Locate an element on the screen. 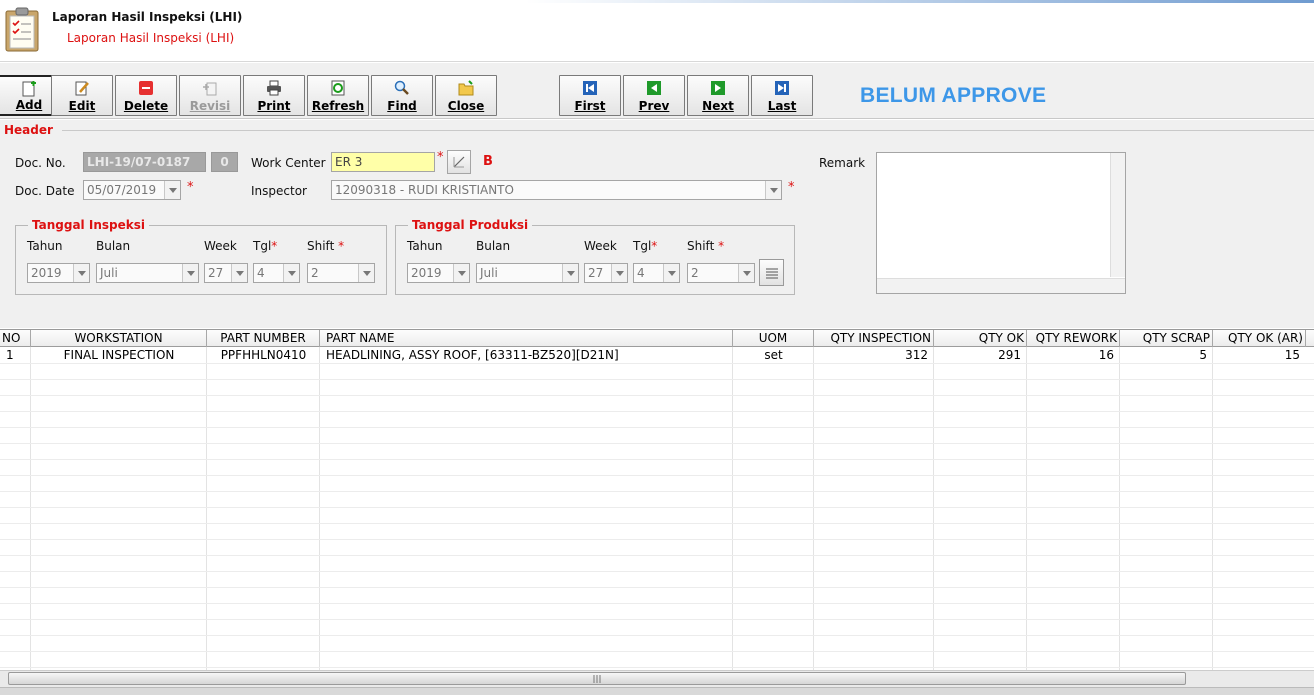 The image size is (1314, 695). doc-date-picker: 05/07/2019 is located at coordinates (132, 190).